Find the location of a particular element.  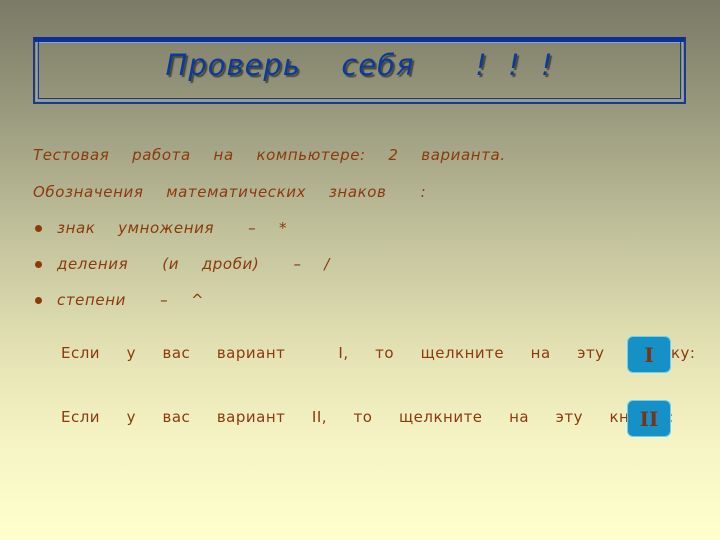

slide-title: Проверь себя ! ! ! is located at coordinates (359, 65).